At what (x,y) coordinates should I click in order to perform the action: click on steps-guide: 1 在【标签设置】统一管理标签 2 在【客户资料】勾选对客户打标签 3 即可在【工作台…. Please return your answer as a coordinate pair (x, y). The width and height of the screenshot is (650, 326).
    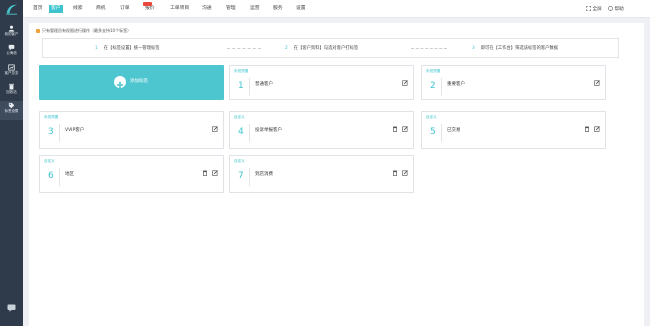
    Looking at the image, I should click on (330, 48).